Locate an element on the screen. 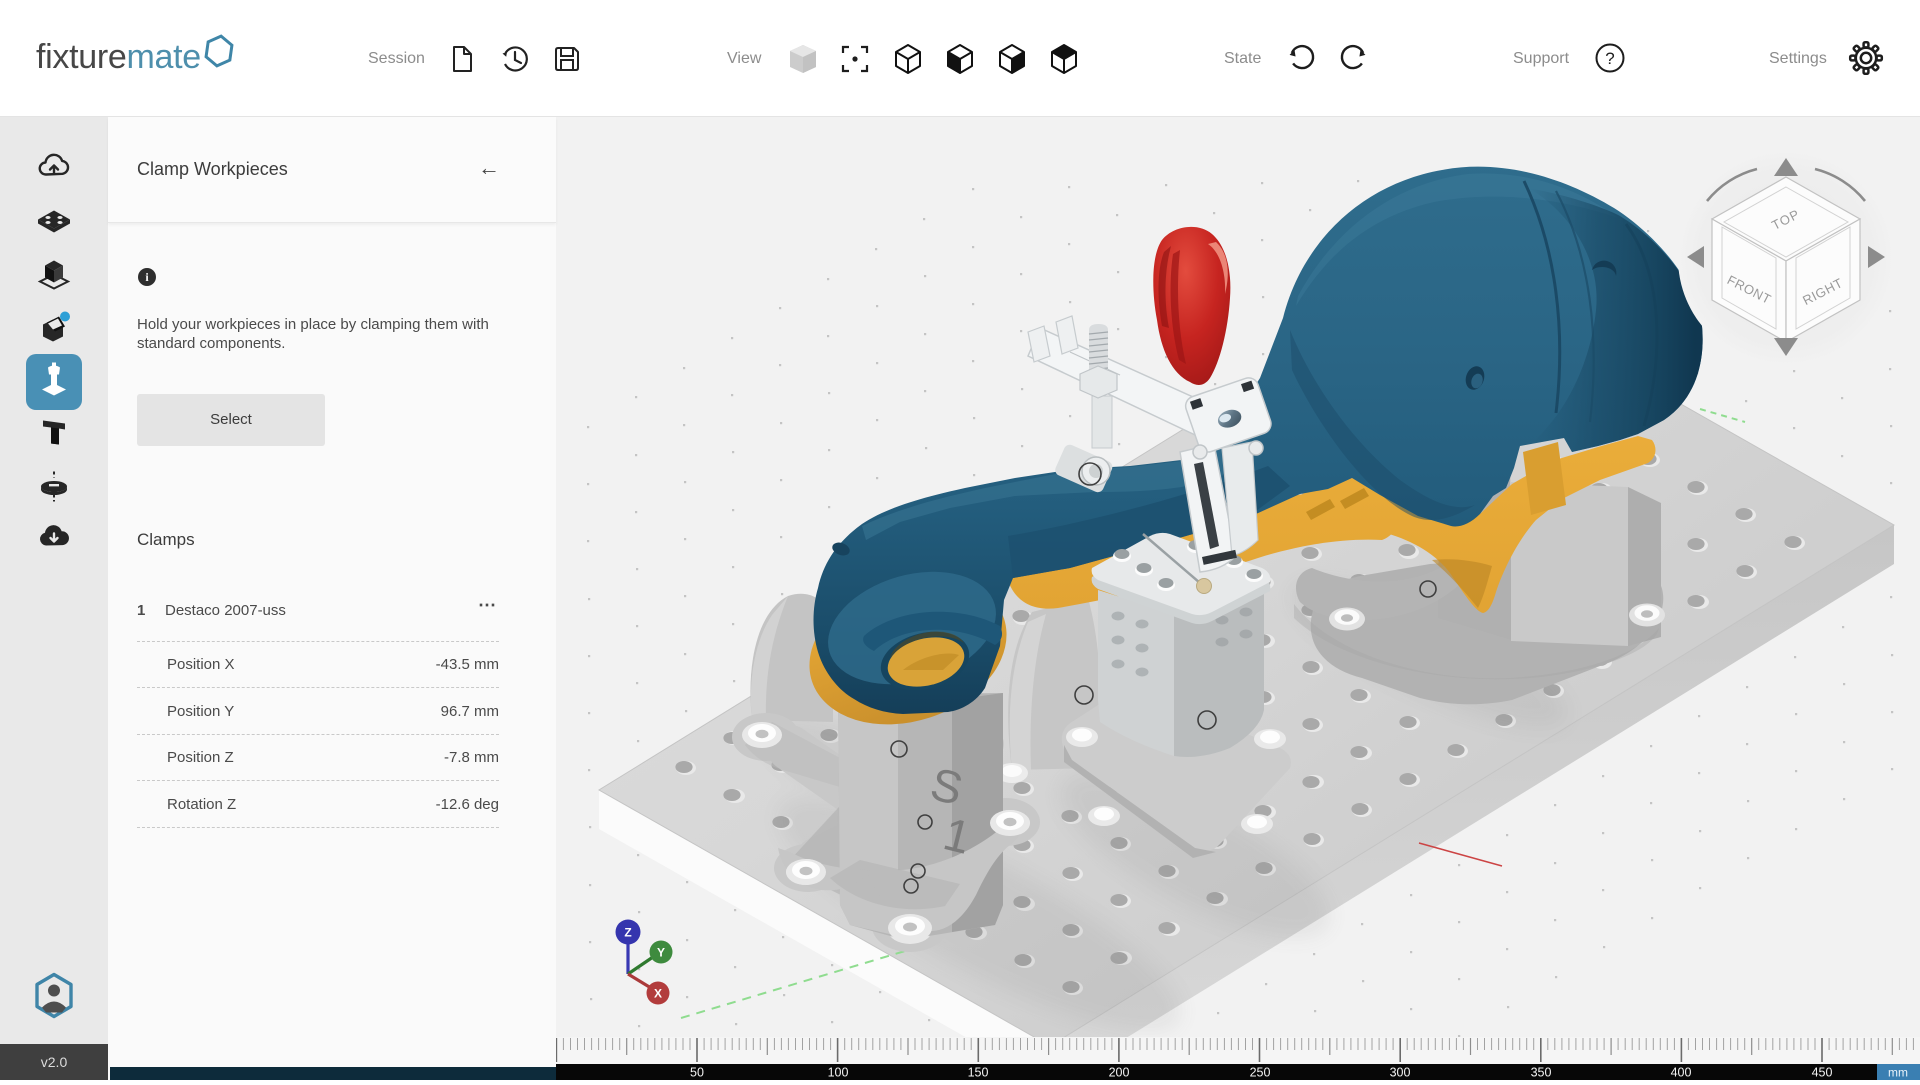 This screenshot has height=1085, width=1920. svg-text: 250 is located at coordinates (1260, 1073).